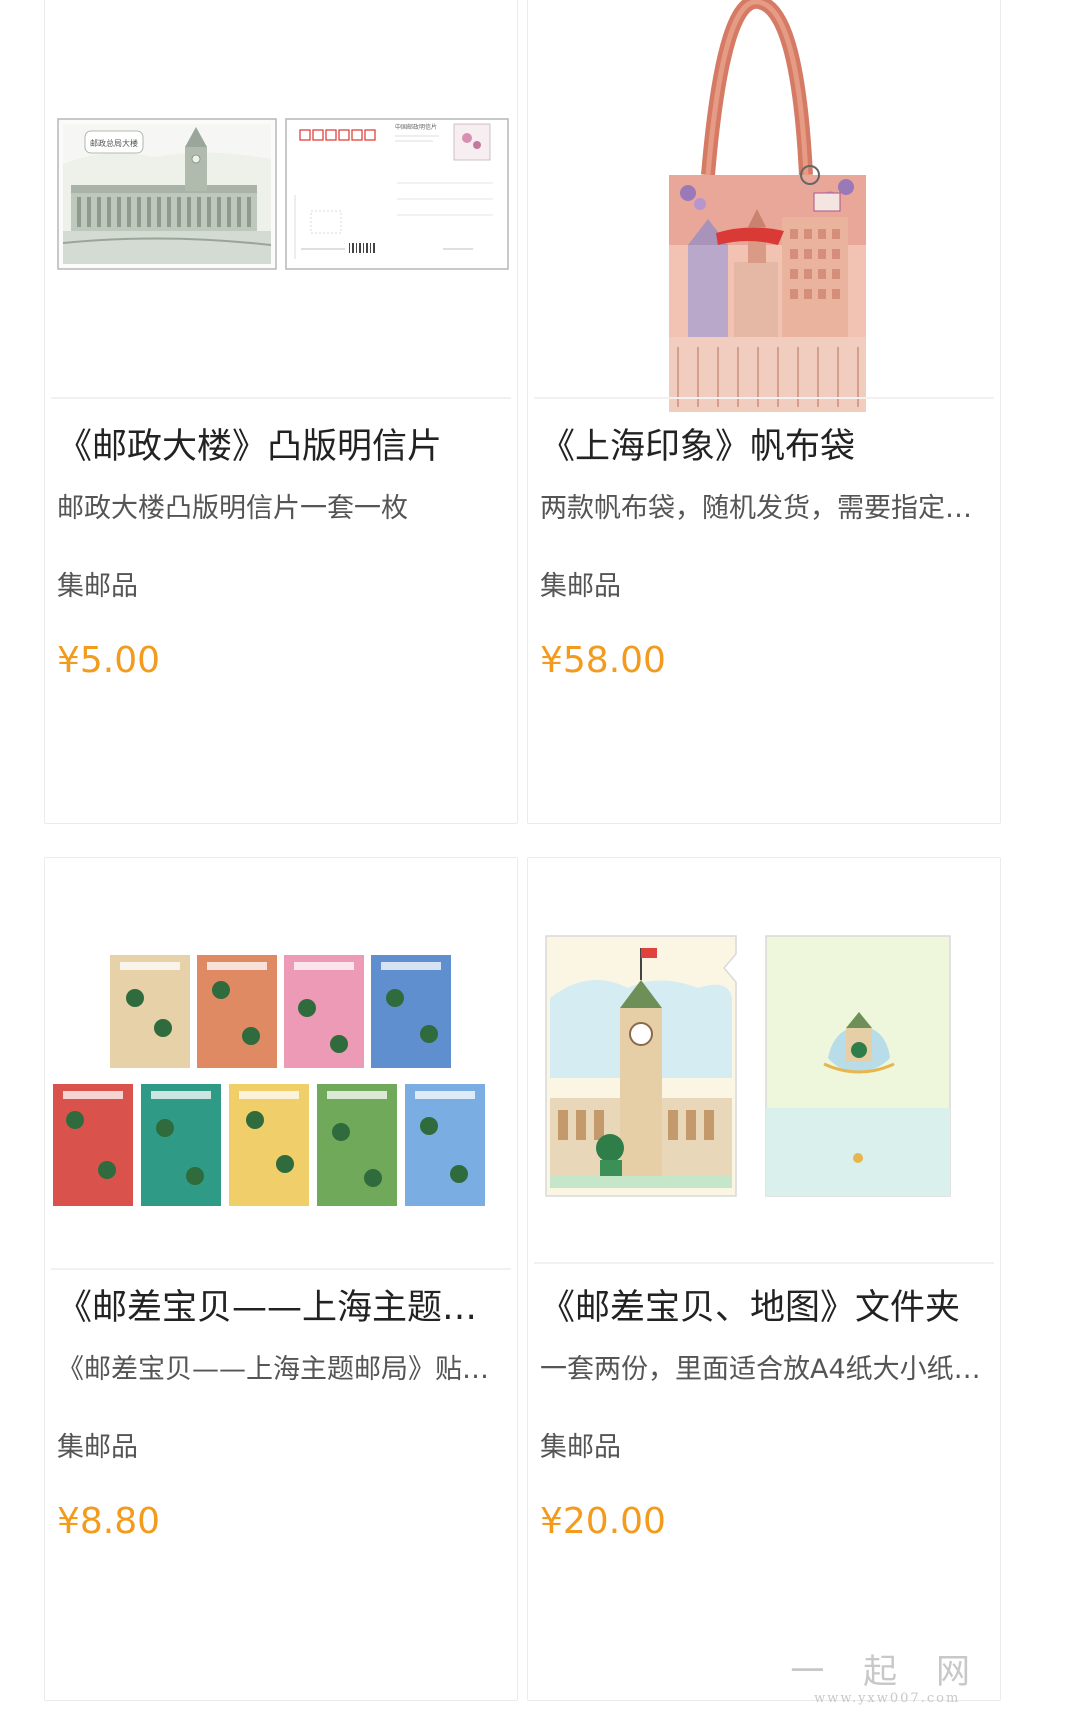  What do you see at coordinates (603, 660) in the screenshot?
I see `product-price: ¥58.00` at bounding box center [603, 660].